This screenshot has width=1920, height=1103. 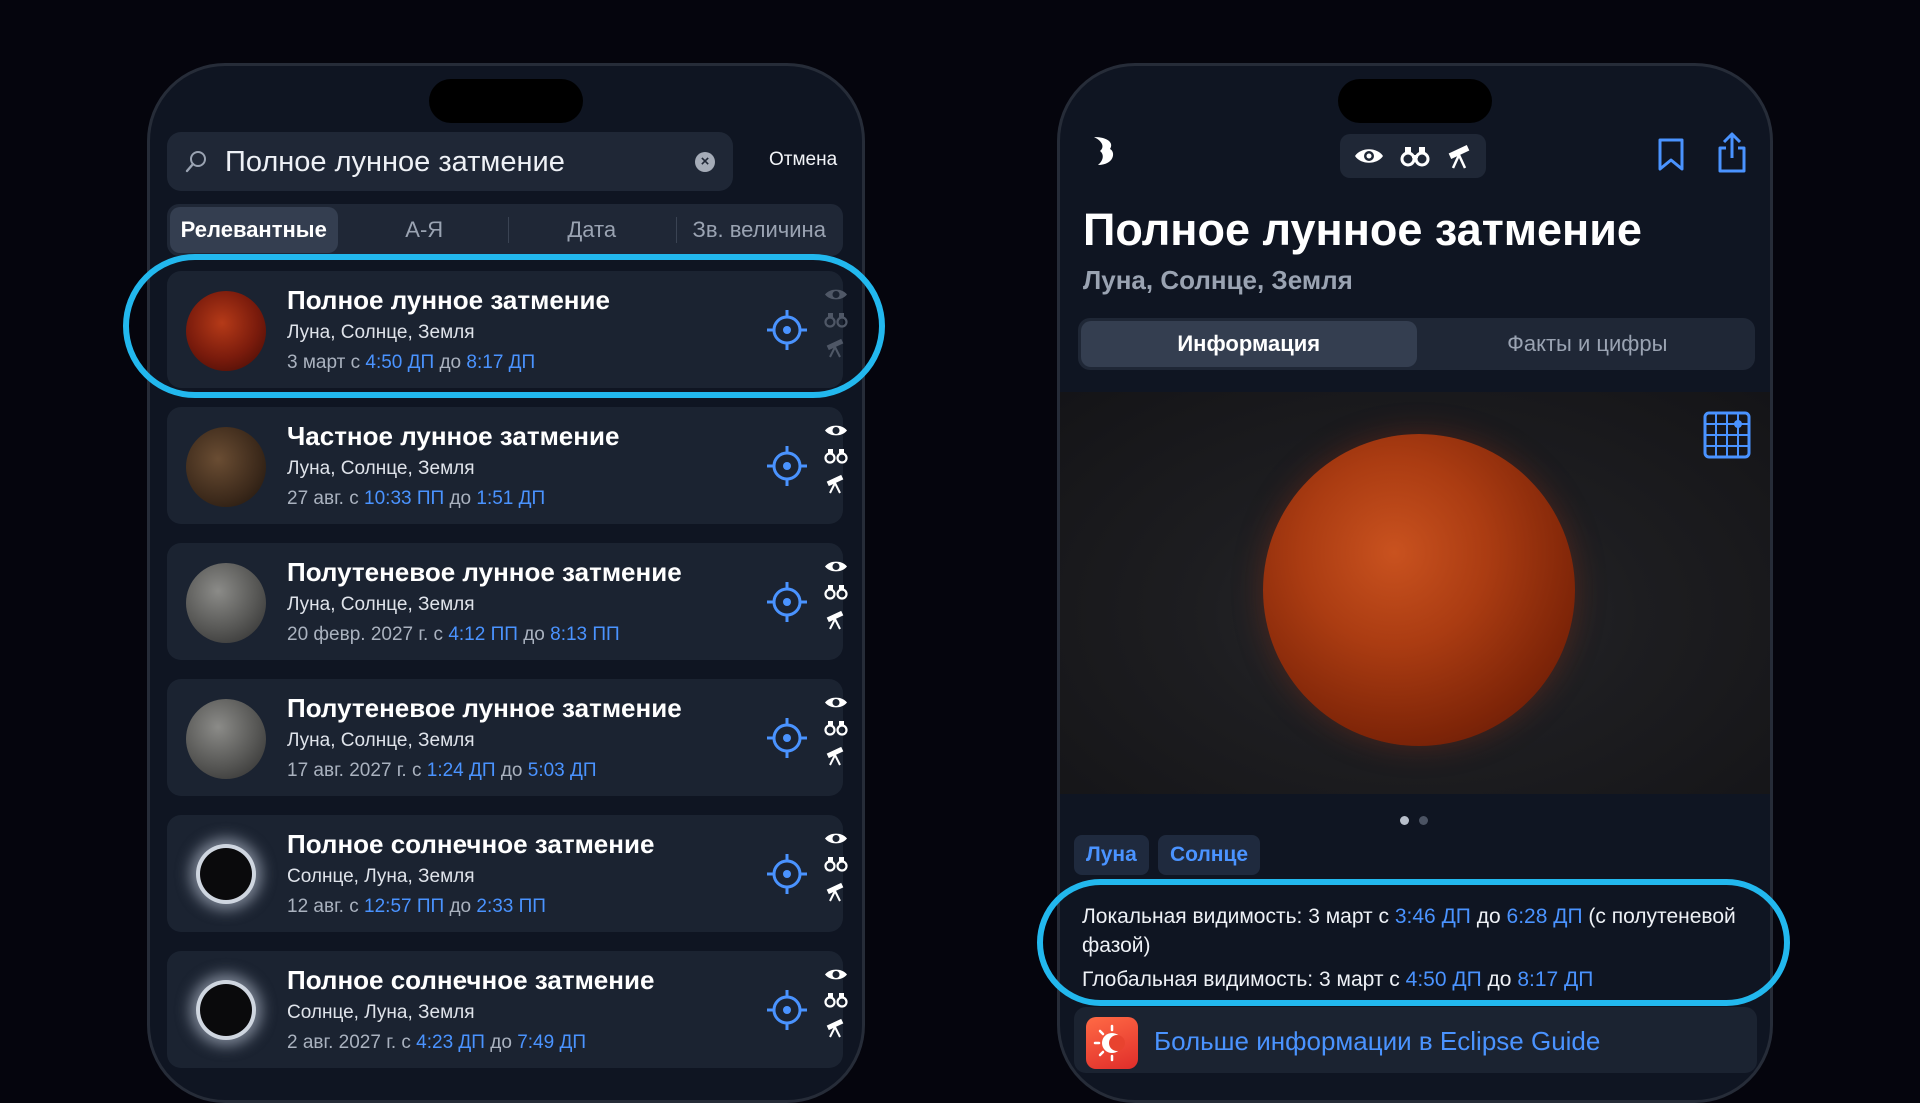 What do you see at coordinates (395, 162) in the screenshot?
I see `search-input: Полное лунное затмение` at bounding box center [395, 162].